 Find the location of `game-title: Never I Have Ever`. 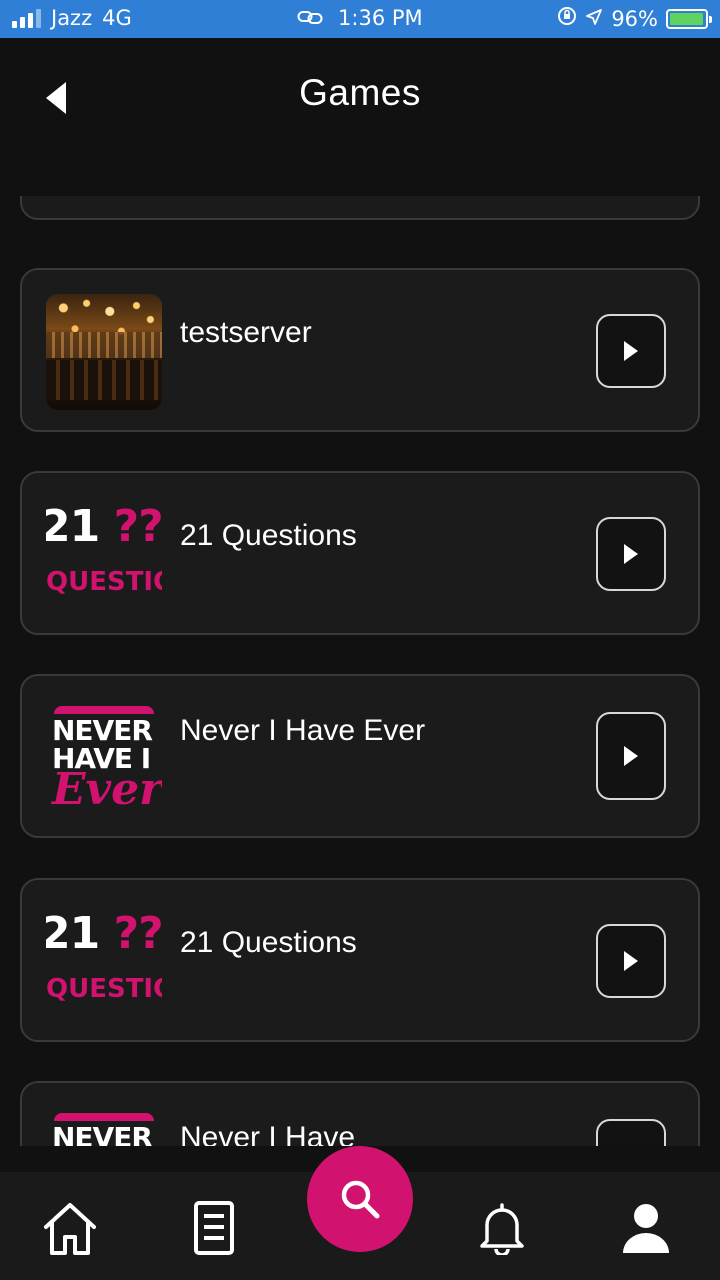

game-title: Never I Have Ever is located at coordinates (303, 730).